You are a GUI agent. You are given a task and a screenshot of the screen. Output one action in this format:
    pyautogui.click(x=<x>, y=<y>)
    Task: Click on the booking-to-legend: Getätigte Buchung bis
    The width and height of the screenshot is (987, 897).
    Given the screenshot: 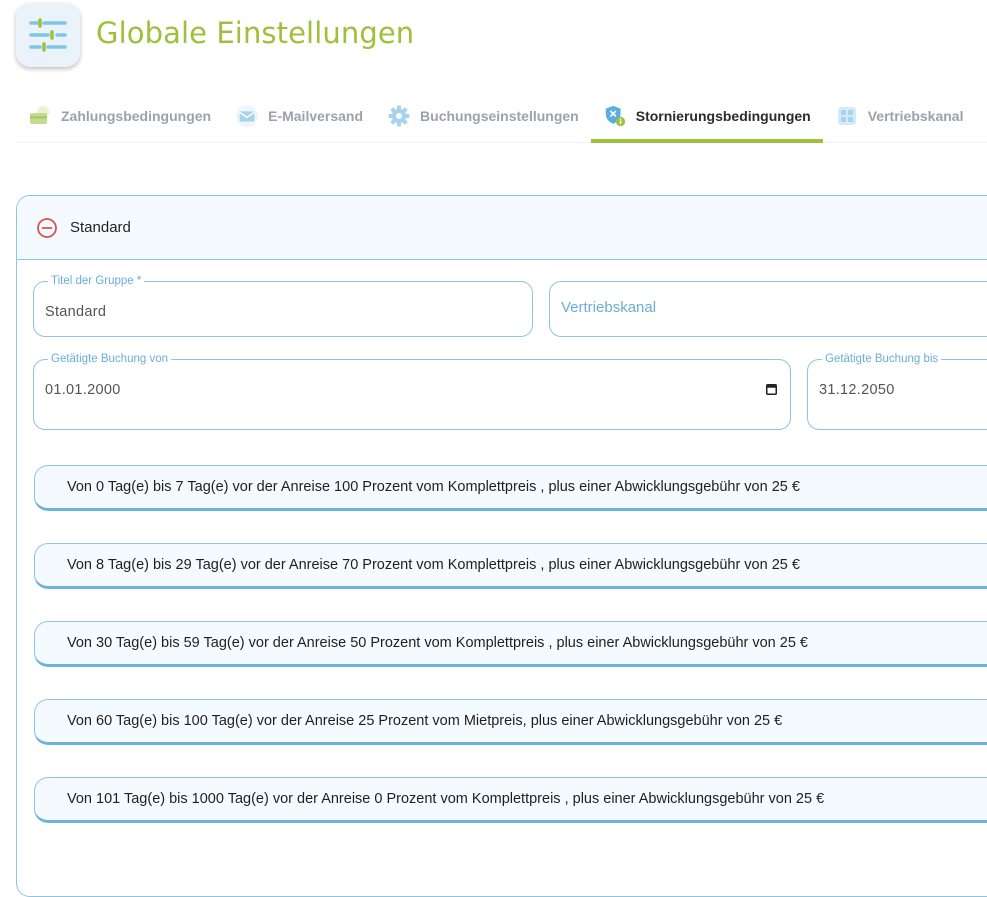 What is the action you would take?
    pyautogui.click(x=882, y=359)
    